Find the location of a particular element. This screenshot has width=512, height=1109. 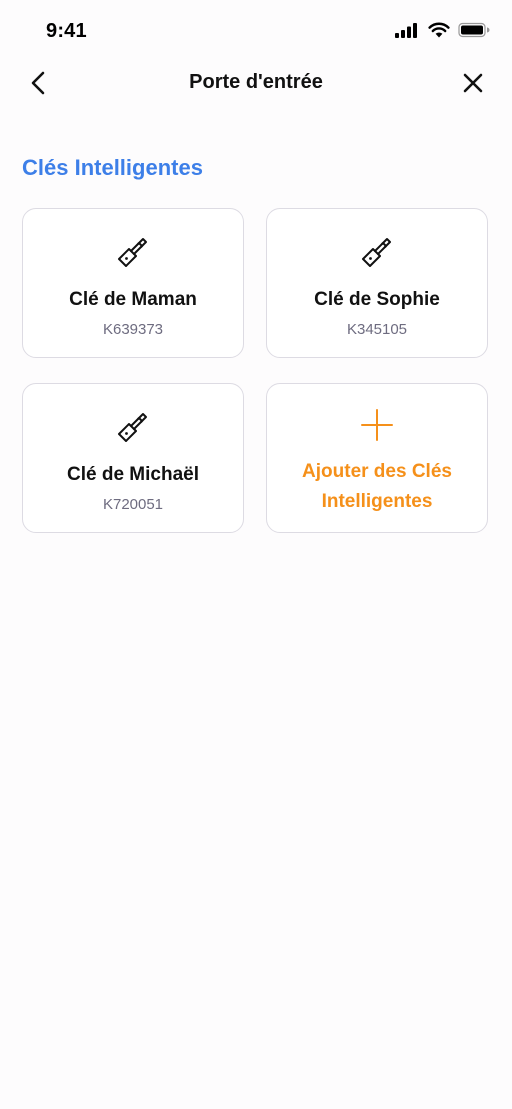

close-icon is located at coordinates (473, 83).